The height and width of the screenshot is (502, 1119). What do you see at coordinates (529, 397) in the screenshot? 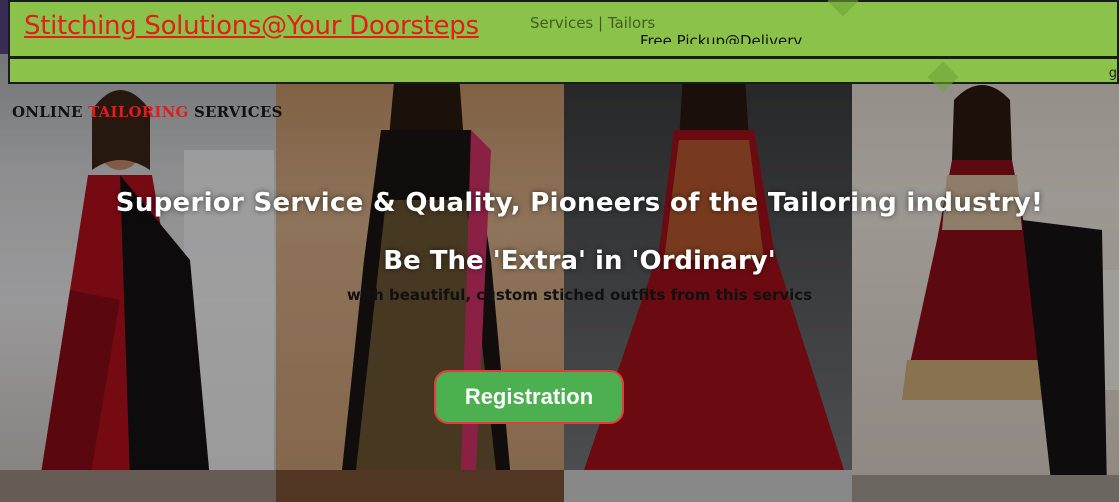
I see `registration-button: Registration` at bounding box center [529, 397].